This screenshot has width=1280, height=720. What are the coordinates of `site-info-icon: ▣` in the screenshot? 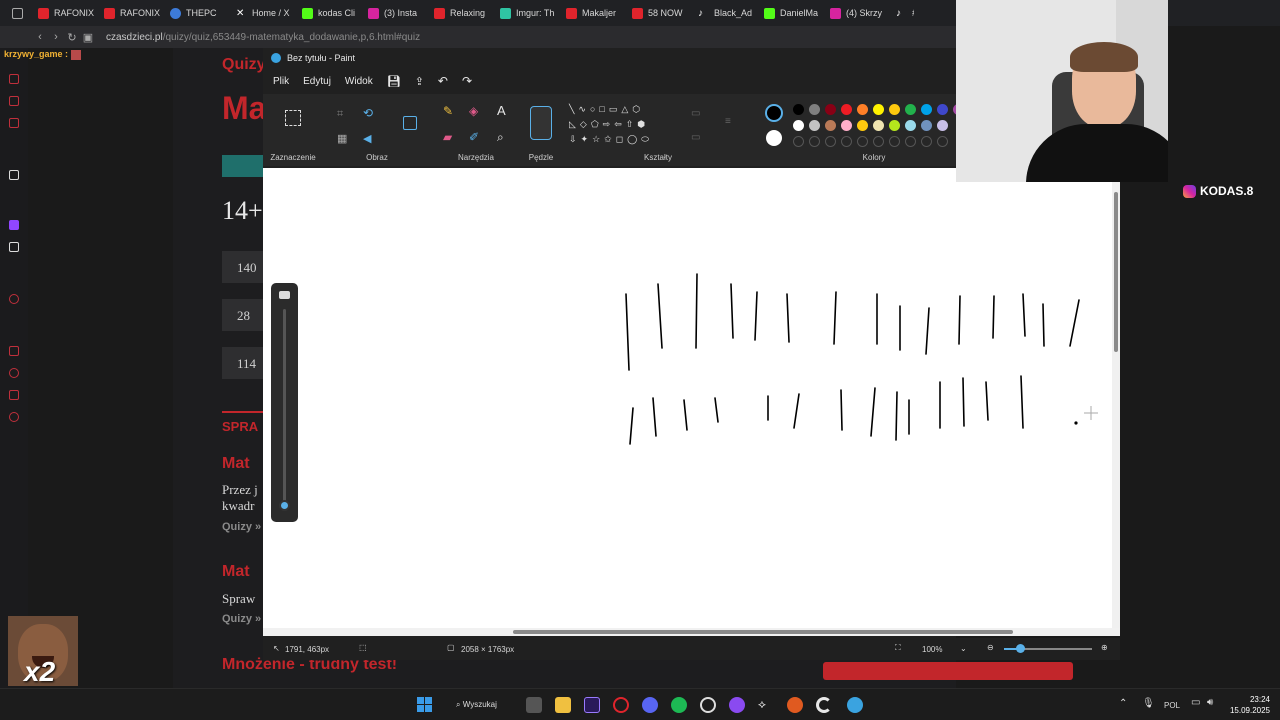 It's located at (88, 37).